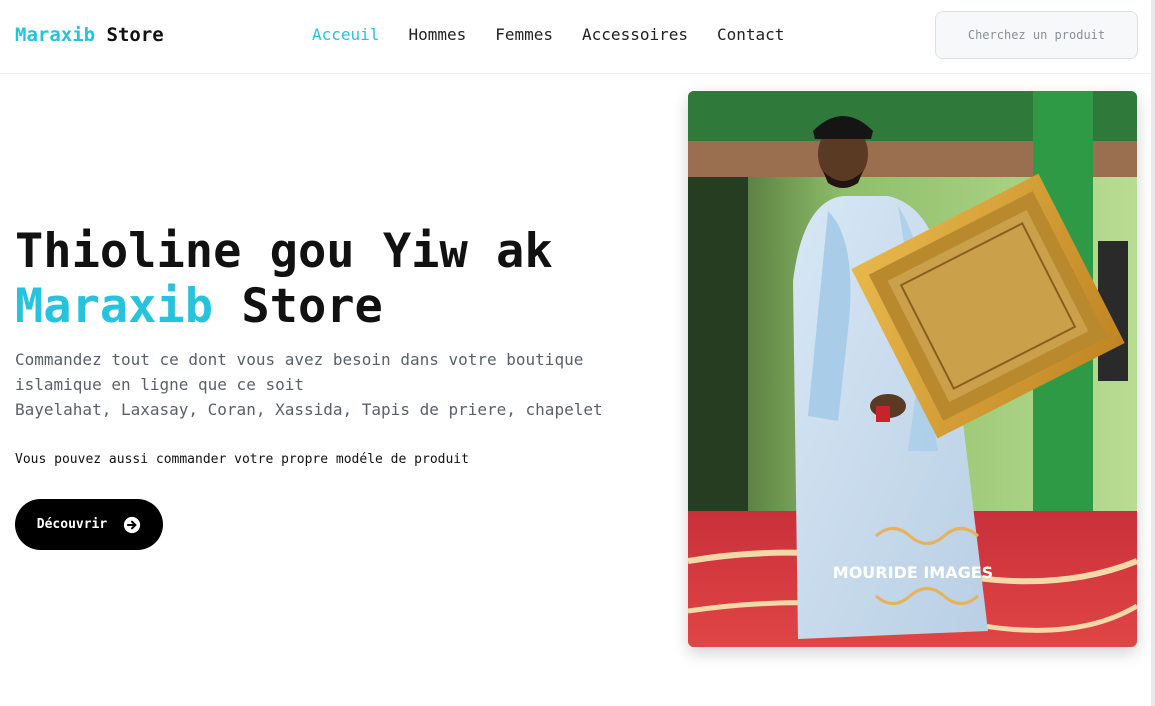 This screenshot has width=1155, height=706. I want to click on nav-link-accessoires: Accessoires, so click(635, 34).